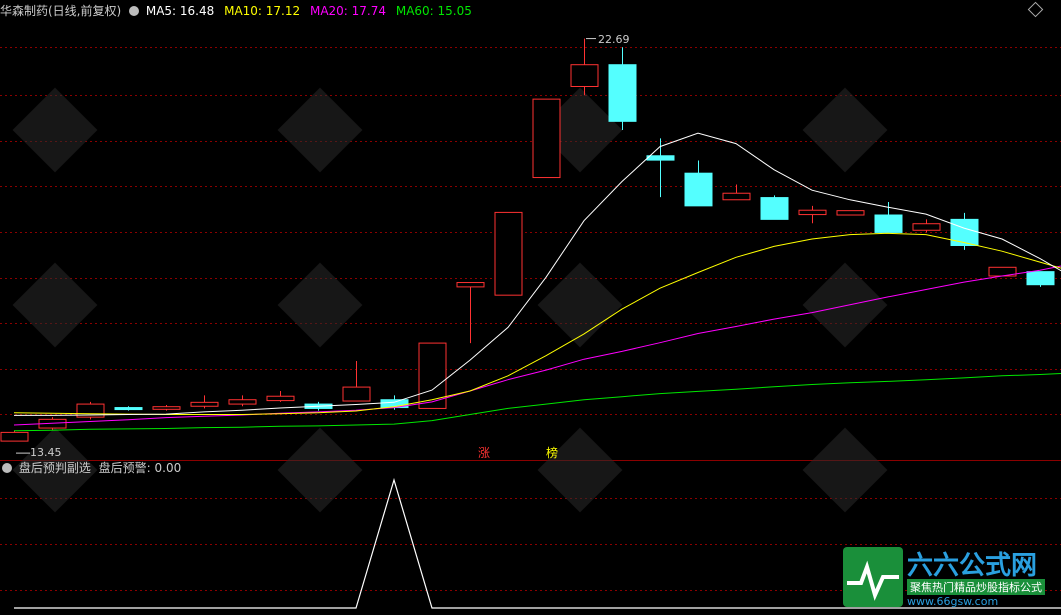 The image size is (1061, 615). I want to click on watermark-slogan: 聚焦热门精品炒股指标公式, so click(976, 587).